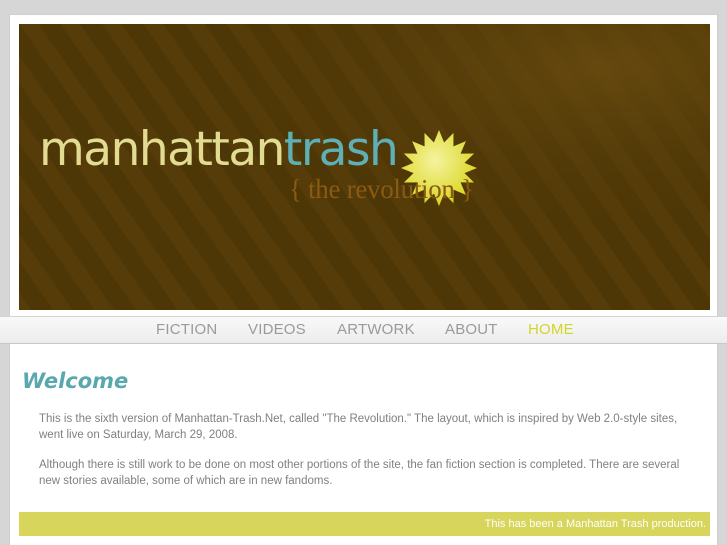 The image size is (727, 545). I want to click on page-title: Welcome, so click(75, 381).